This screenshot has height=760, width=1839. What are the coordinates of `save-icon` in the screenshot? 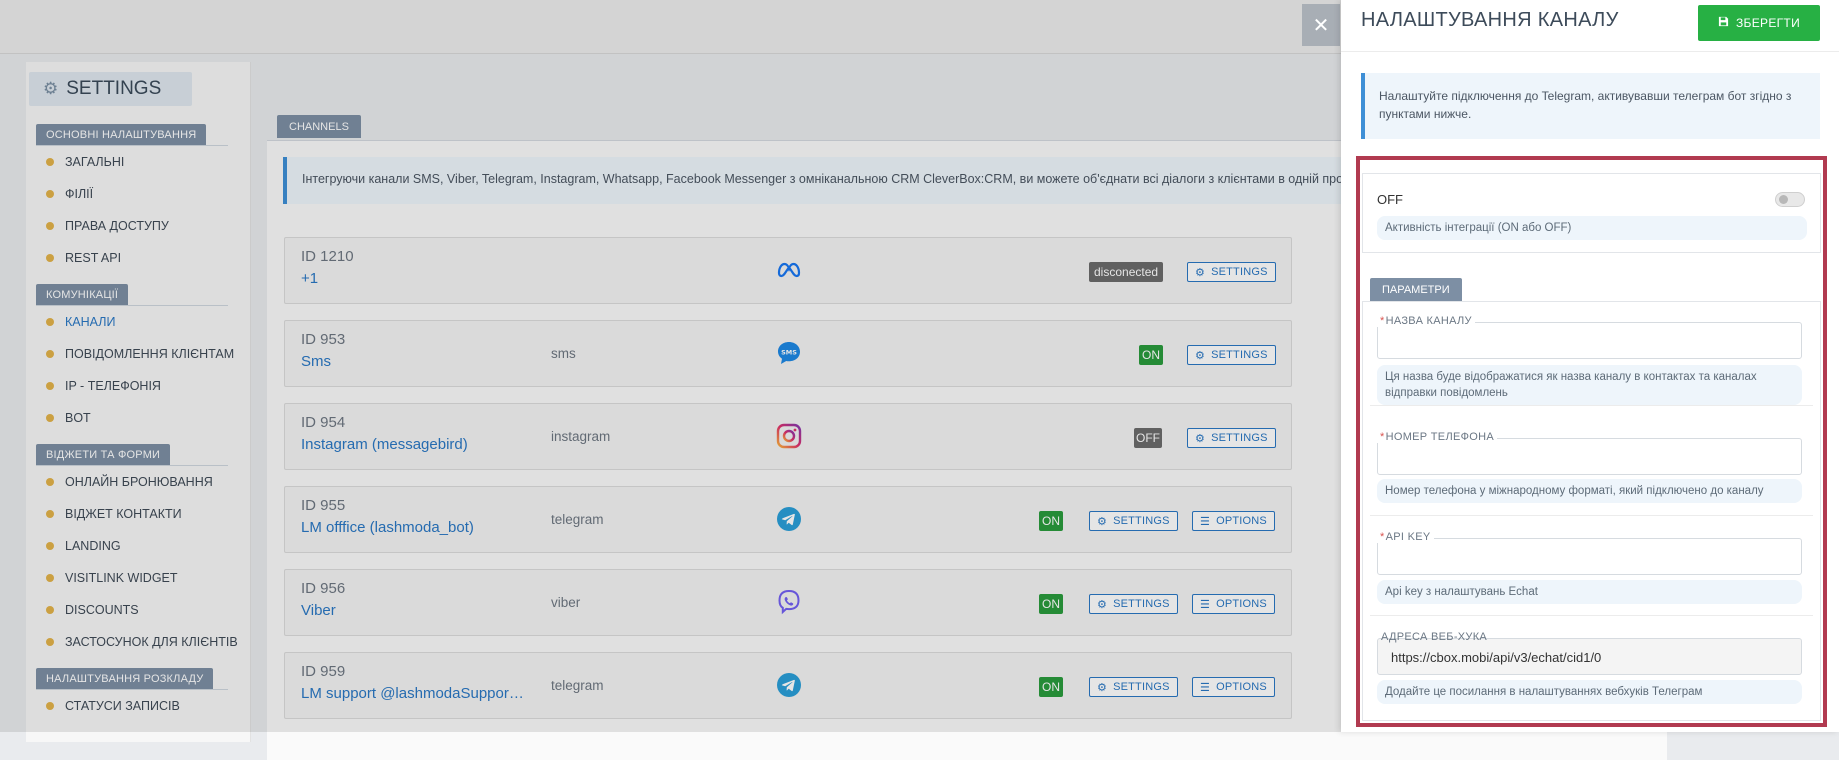 It's located at (1723, 23).